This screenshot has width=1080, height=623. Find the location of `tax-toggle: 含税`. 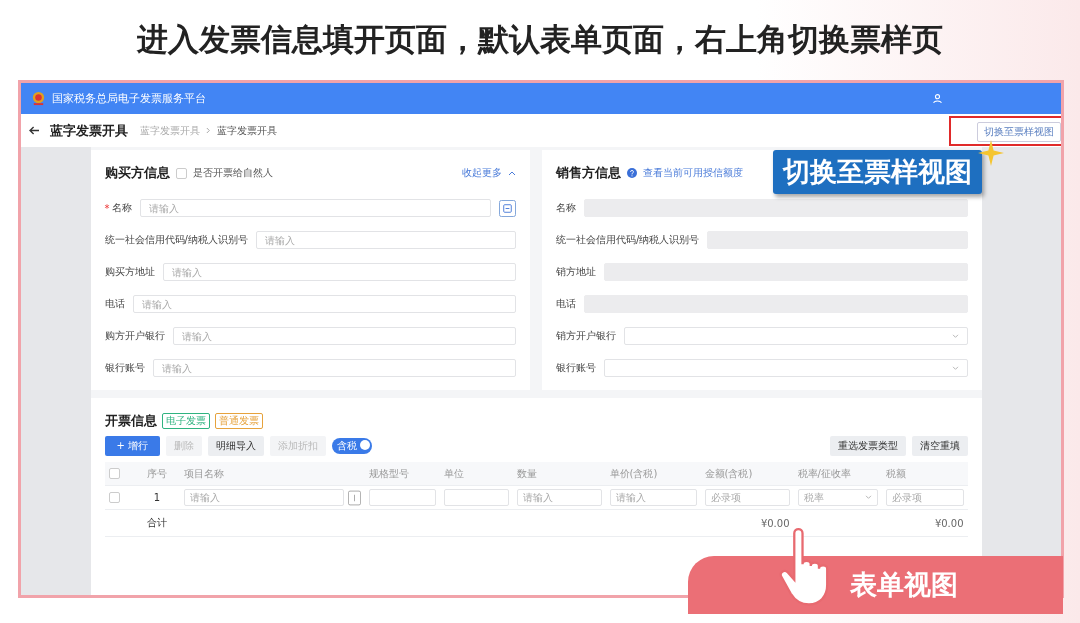

tax-toggle: 含税 is located at coordinates (352, 446).